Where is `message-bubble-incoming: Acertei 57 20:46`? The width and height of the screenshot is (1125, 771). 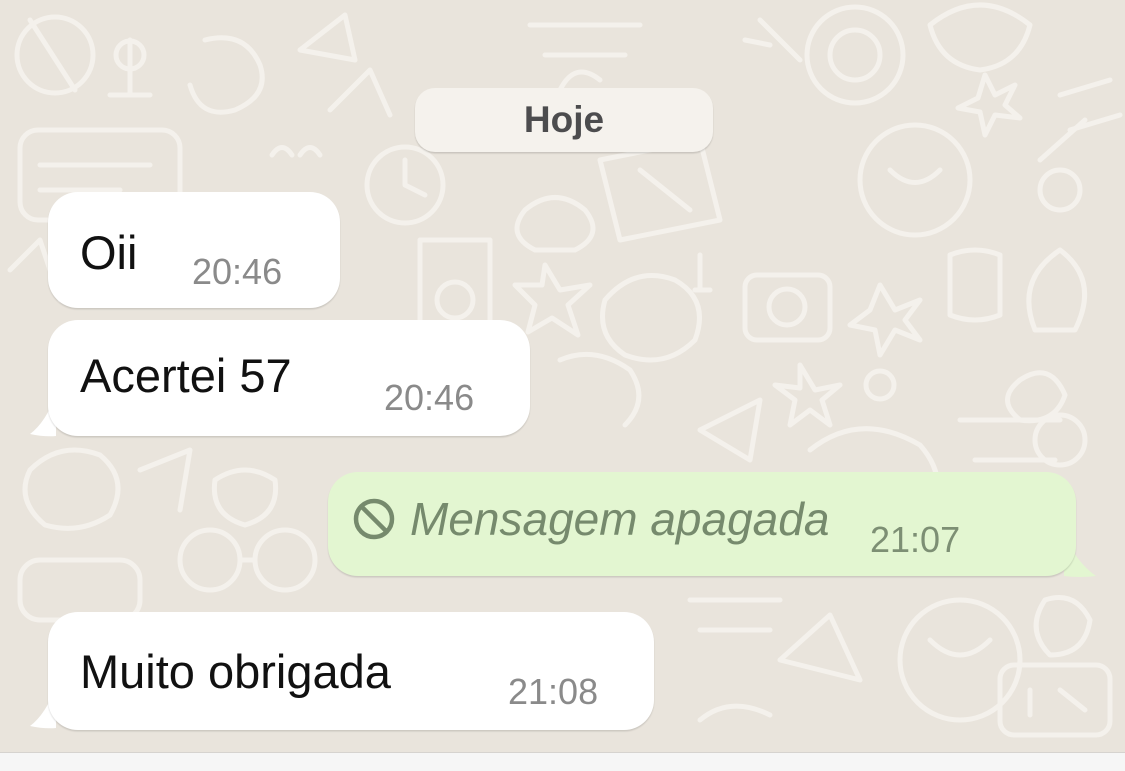
message-bubble-incoming: Acertei 57 20:46 is located at coordinates (289, 378).